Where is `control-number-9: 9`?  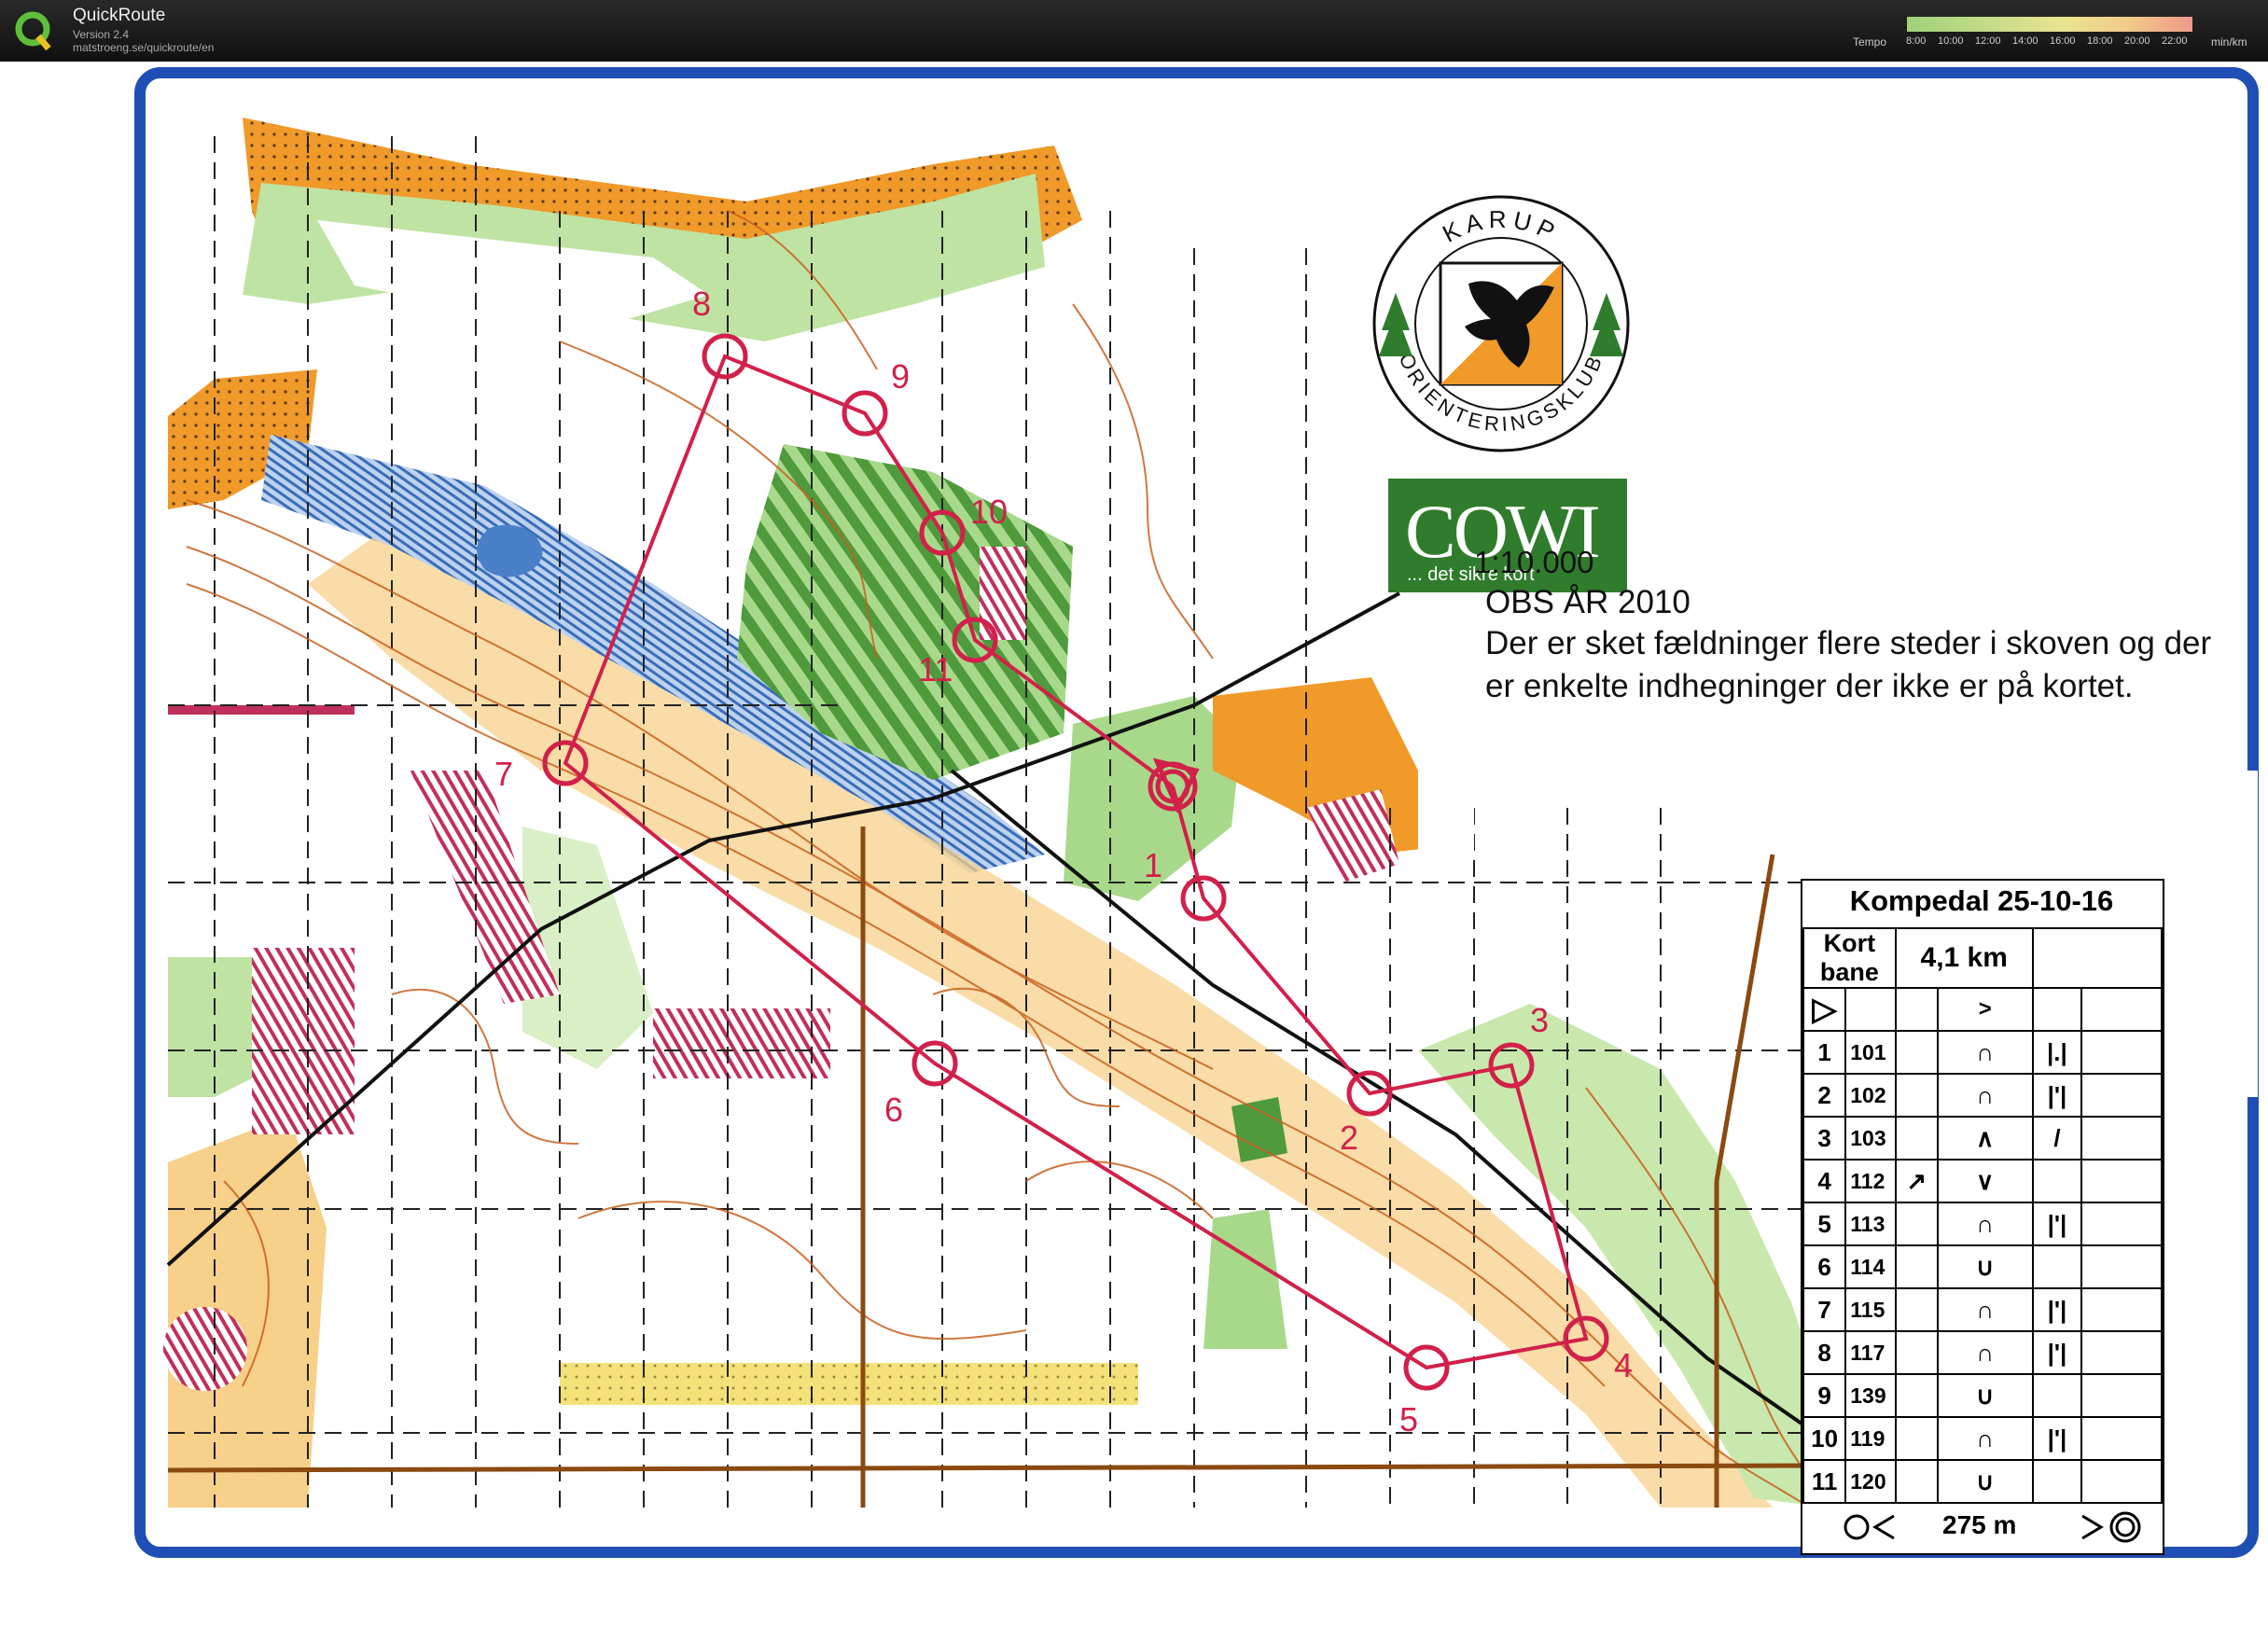 control-number-9: 9 is located at coordinates (900, 377).